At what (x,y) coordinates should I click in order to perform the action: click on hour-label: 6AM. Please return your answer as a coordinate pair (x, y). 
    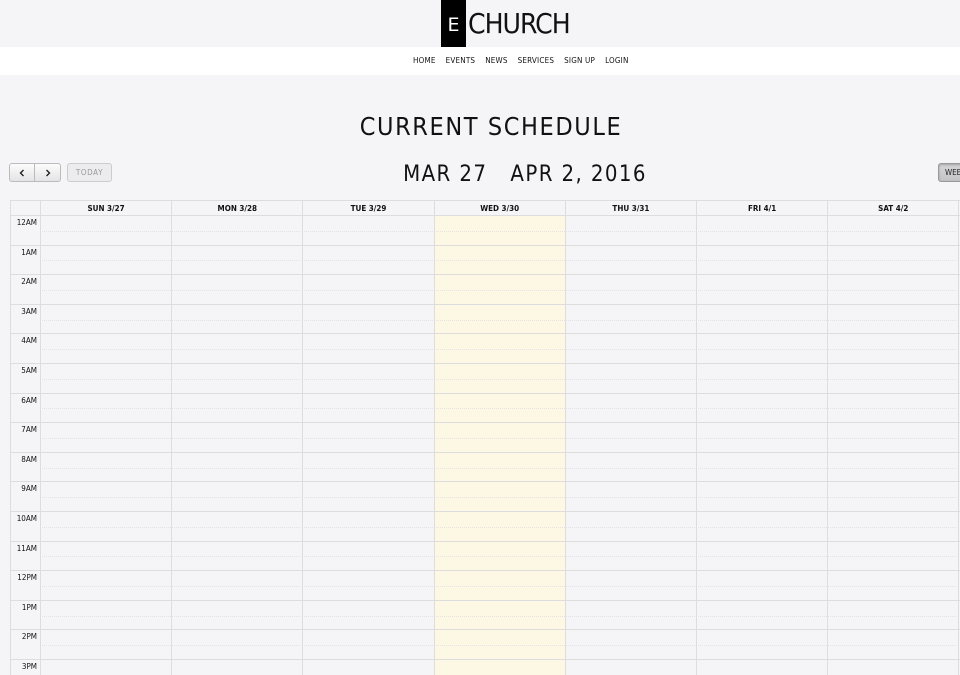
    Looking at the image, I should click on (29, 400).